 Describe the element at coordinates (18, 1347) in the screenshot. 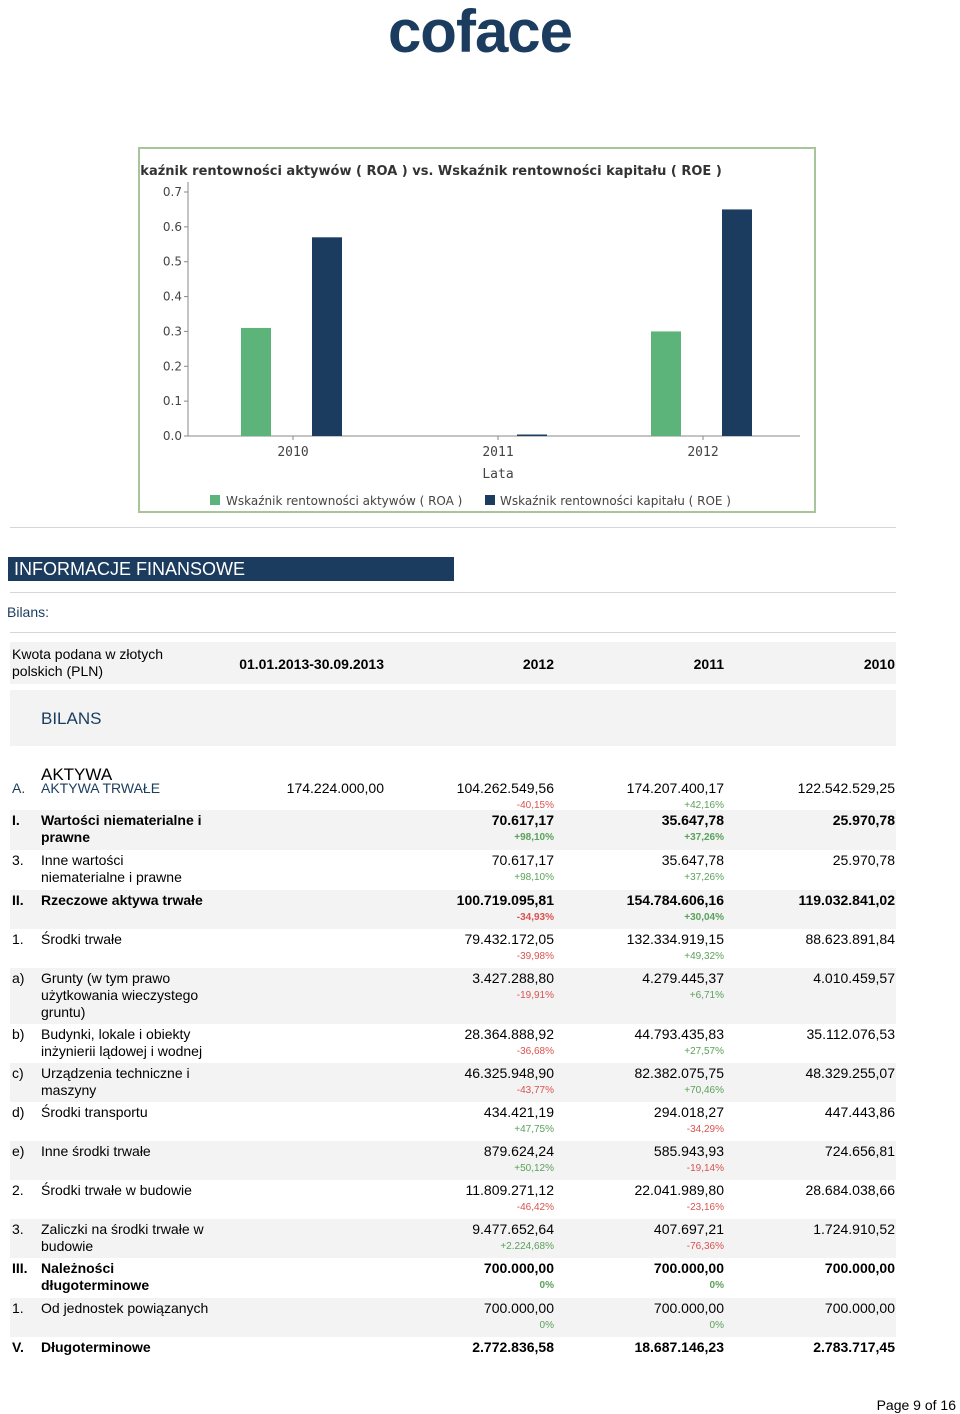

I see `row-number: V.` at that location.